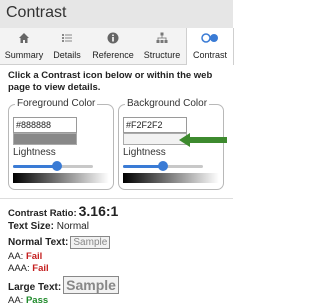  What do you see at coordinates (210, 39) in the screenshot?
I see `contrast-icon` at bounding box center [210, 39].